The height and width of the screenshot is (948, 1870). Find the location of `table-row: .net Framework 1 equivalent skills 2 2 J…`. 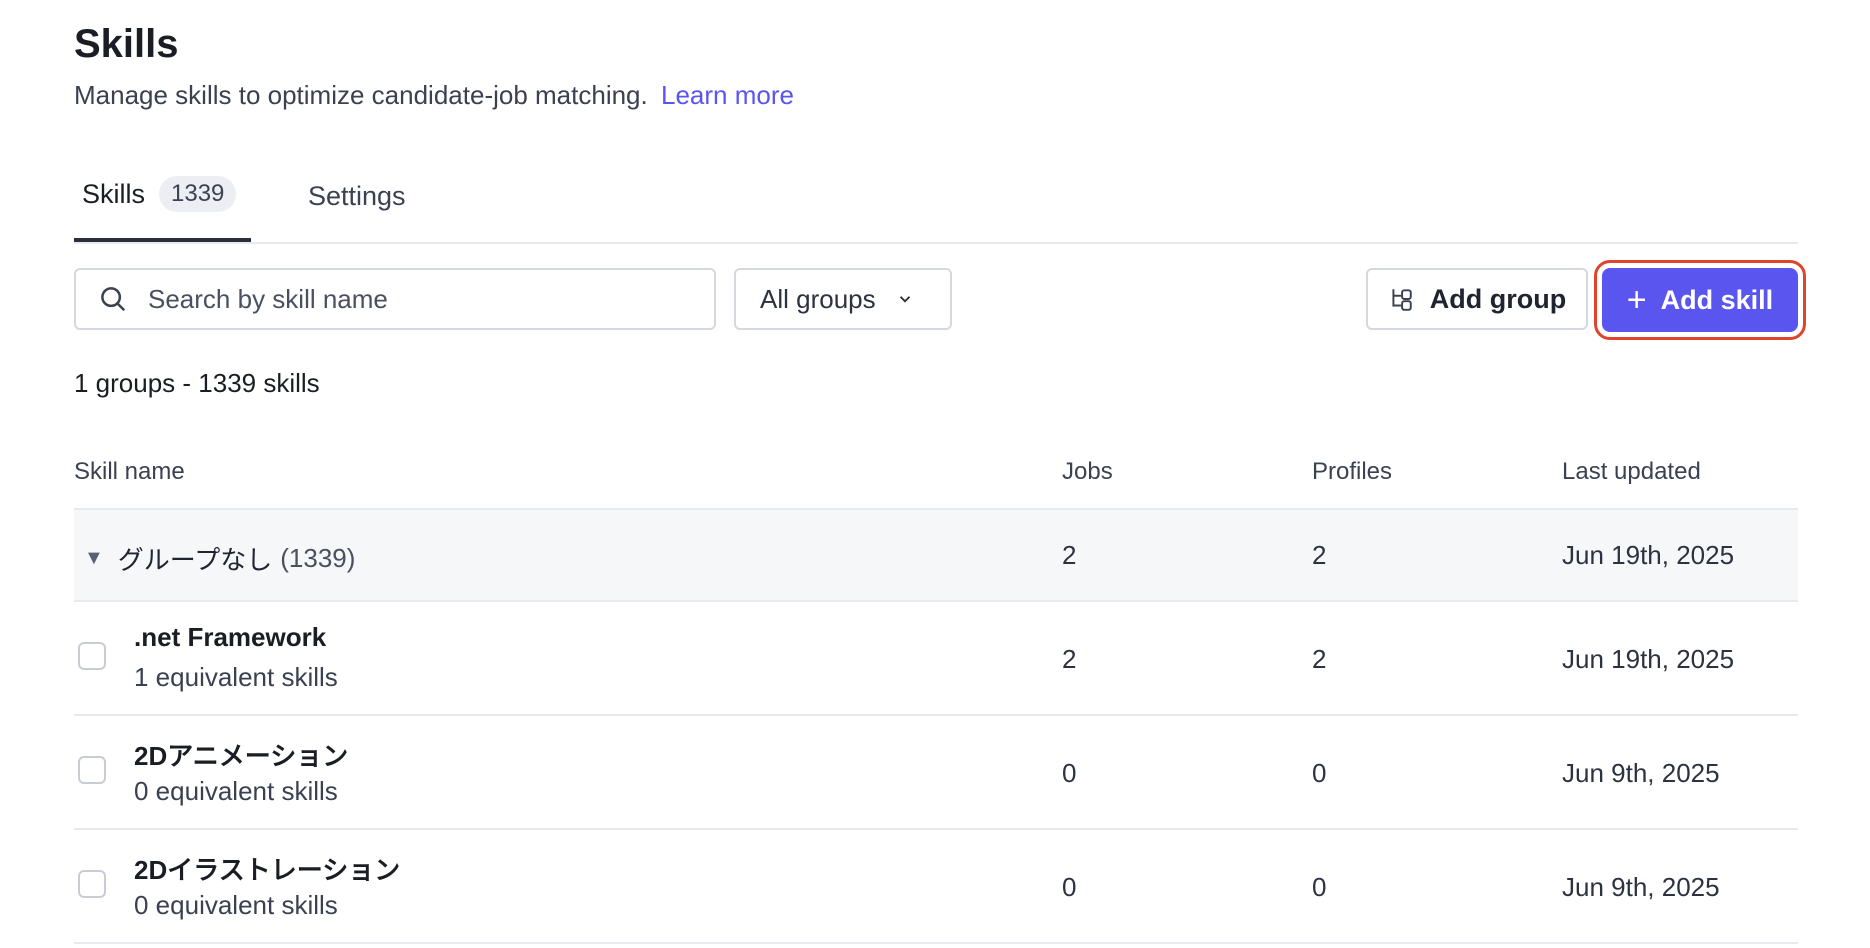

table-row: .net Framework 1 equivalent skills 2 2 J… is located at coordinates (936, 659).